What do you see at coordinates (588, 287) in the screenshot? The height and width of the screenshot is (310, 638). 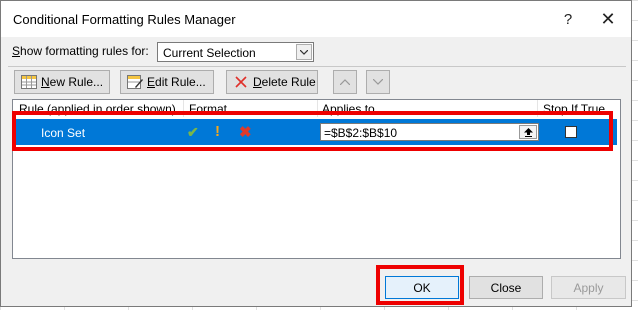 I see `apply-button: Apply` at bounding box center [588, 287].